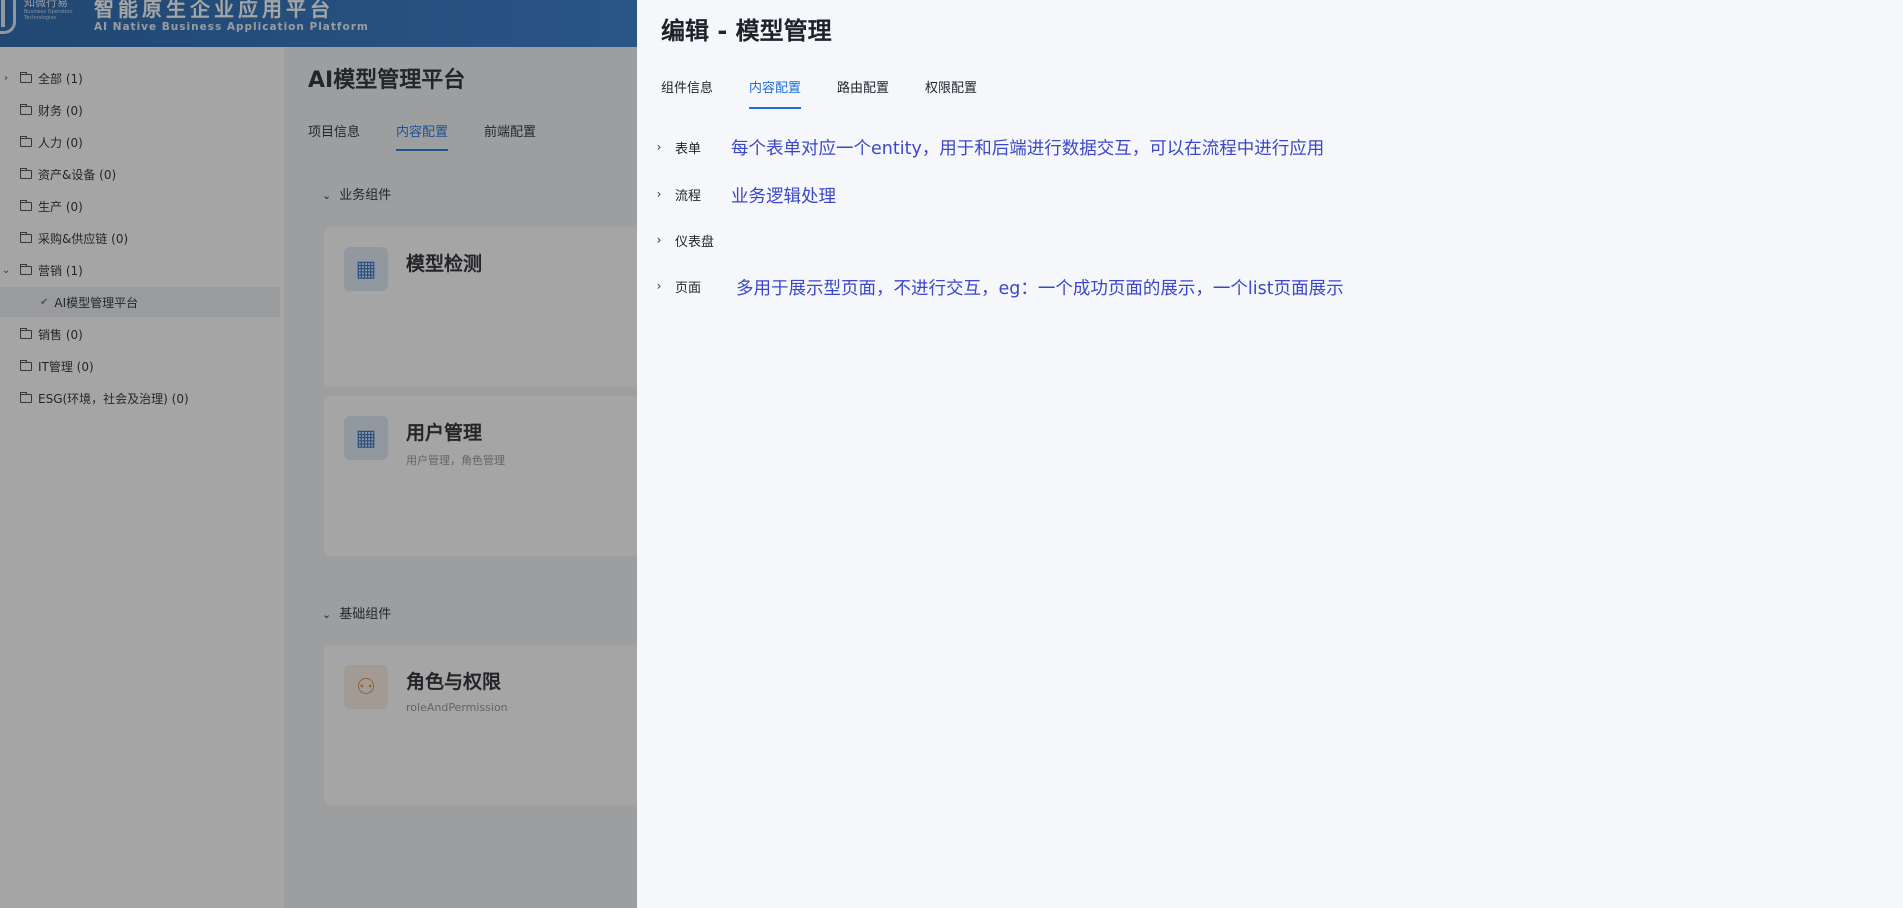  Describe the element at coordinates (695, 242) in the screenshot. I see `config-row-label: 仪表盘` at that location.